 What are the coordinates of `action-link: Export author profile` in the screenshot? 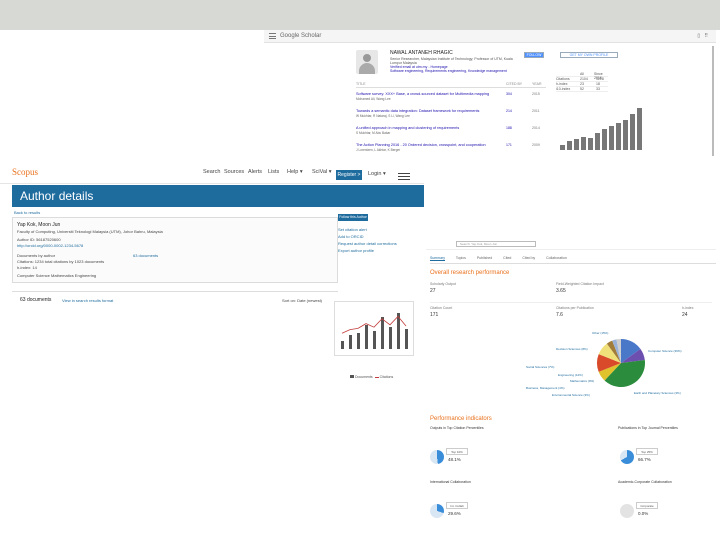 It's located at (356, 250).